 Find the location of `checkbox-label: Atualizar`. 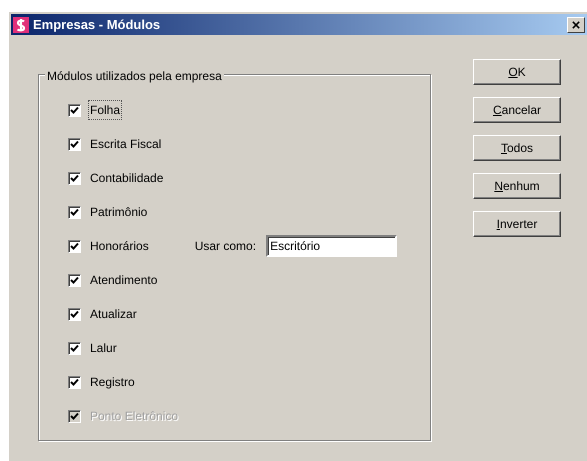

checkbox-label: Atualizar is located at coordinates (113, 314).